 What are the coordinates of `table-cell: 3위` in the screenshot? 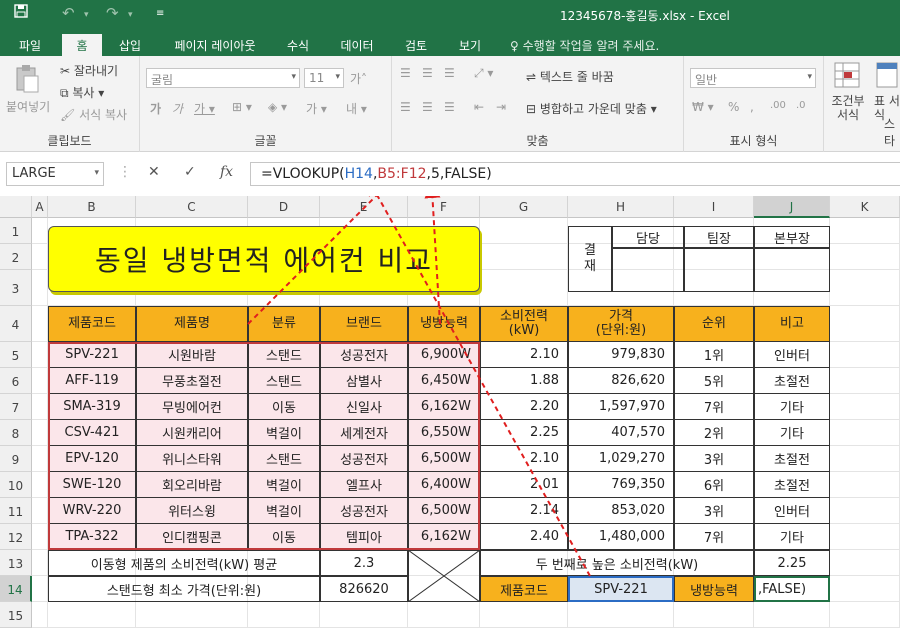 It's located at (714, 511).